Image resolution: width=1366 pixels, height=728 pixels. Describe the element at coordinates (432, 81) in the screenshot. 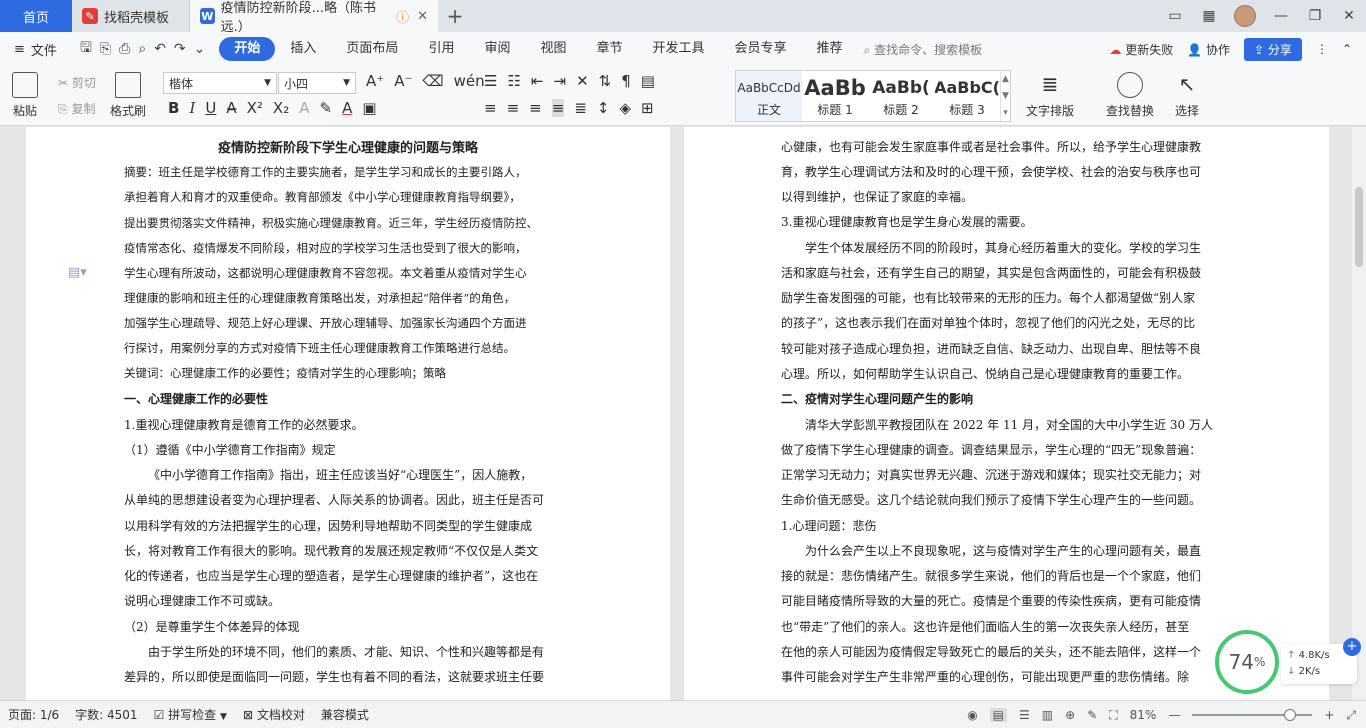

I see `clear-format-icon: ⌫` at that location.